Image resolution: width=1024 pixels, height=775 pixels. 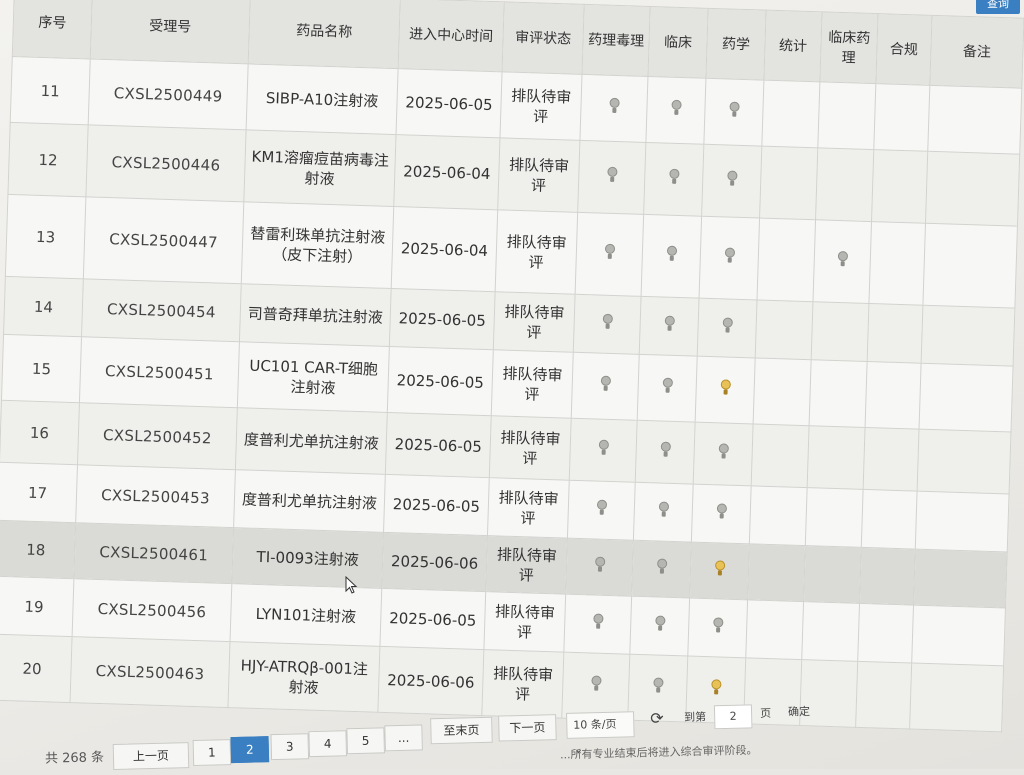 I want to click on acceptance-number: CXSL2500454, so click(x=161, y=310).